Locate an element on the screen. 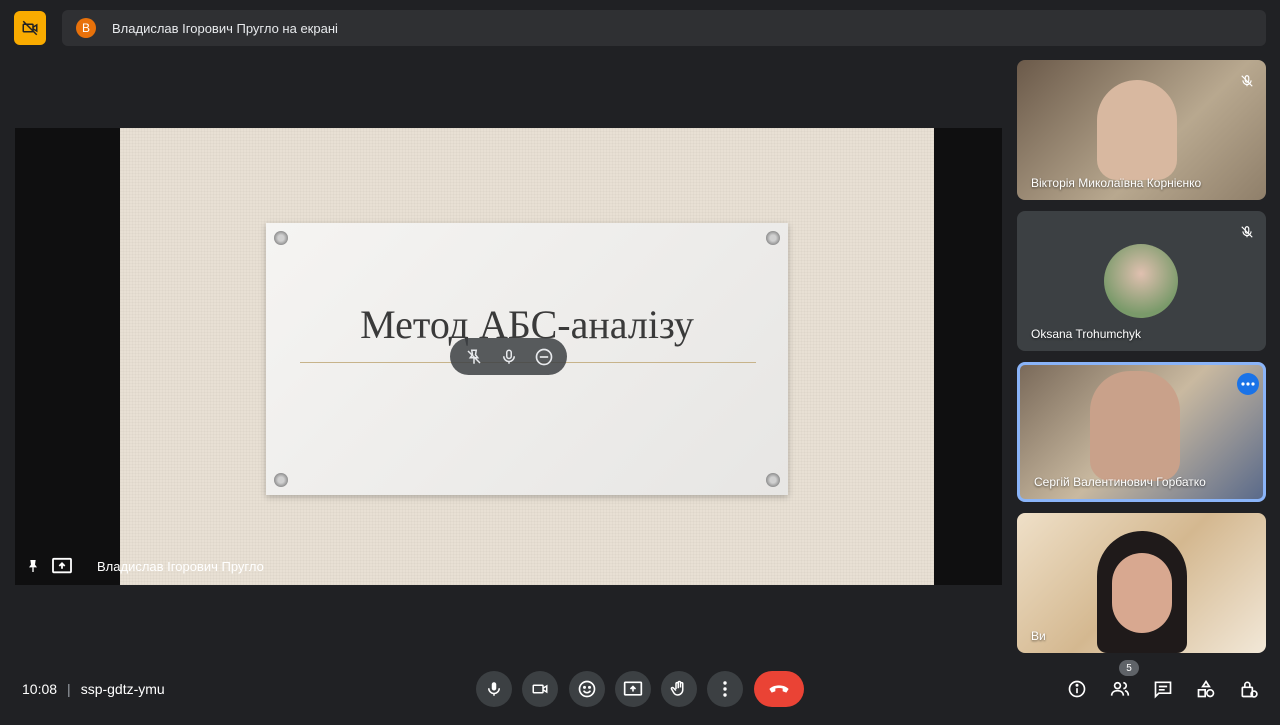 The width and height of the screenshot is (1280, 725). tile-hover-controls is located at coordinates (508, 356).